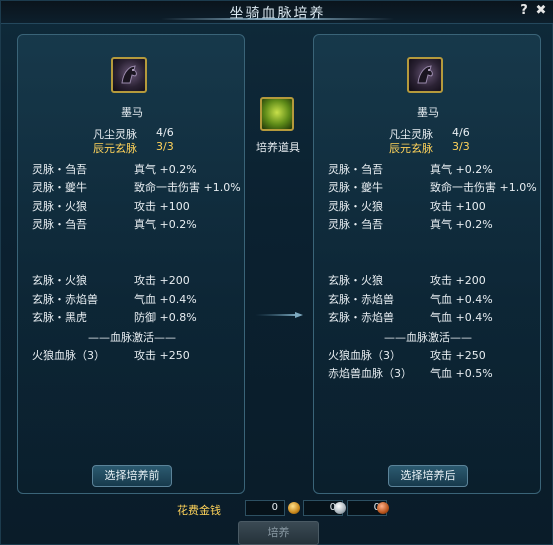 The image size is (553, 545). I want to click on window-title: 坐骑血脉培养, so click(277, 14).